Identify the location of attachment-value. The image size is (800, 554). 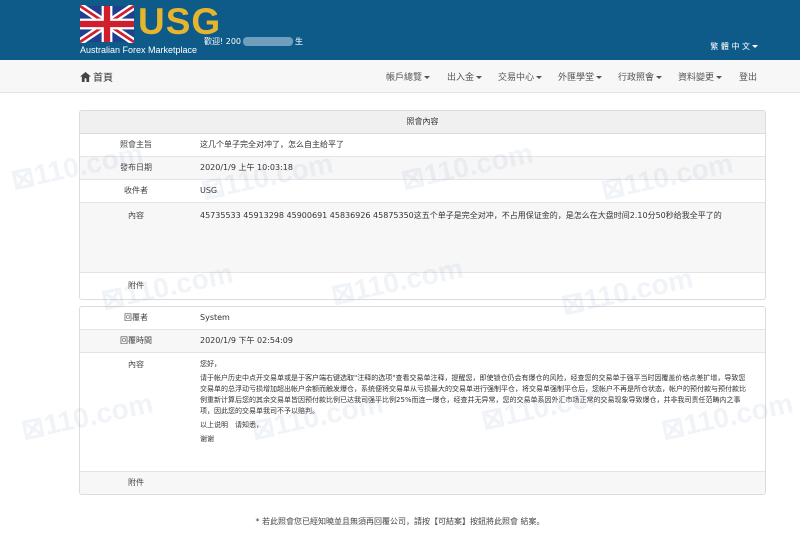
(478, 286).